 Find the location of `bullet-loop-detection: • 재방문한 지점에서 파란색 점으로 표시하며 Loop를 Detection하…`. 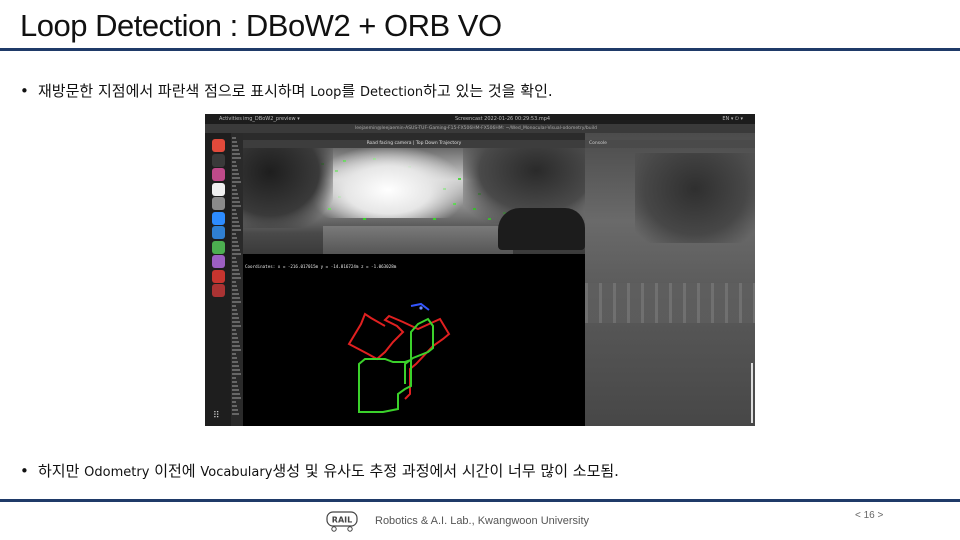

bullet-loop-detection: • 재방문한 지점에서 파란색 점으로 표시하며 Loop를 Detection하… is located at coordinates (286, 90).